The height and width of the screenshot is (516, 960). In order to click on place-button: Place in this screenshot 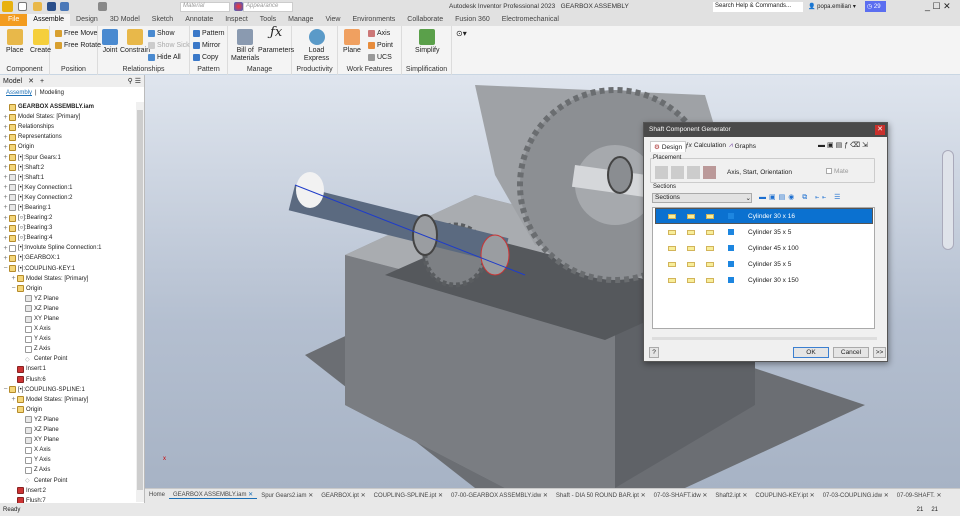, I will do `click(15, 42)`.